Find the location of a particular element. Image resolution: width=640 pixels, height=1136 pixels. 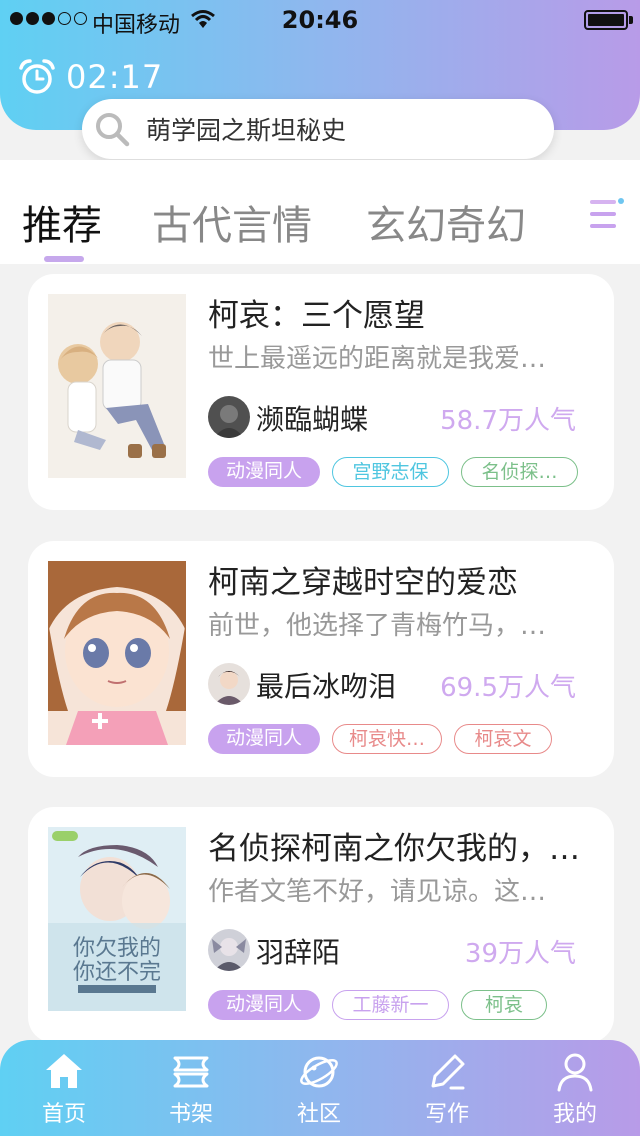

search-icon is located at coordinates (113, 130).